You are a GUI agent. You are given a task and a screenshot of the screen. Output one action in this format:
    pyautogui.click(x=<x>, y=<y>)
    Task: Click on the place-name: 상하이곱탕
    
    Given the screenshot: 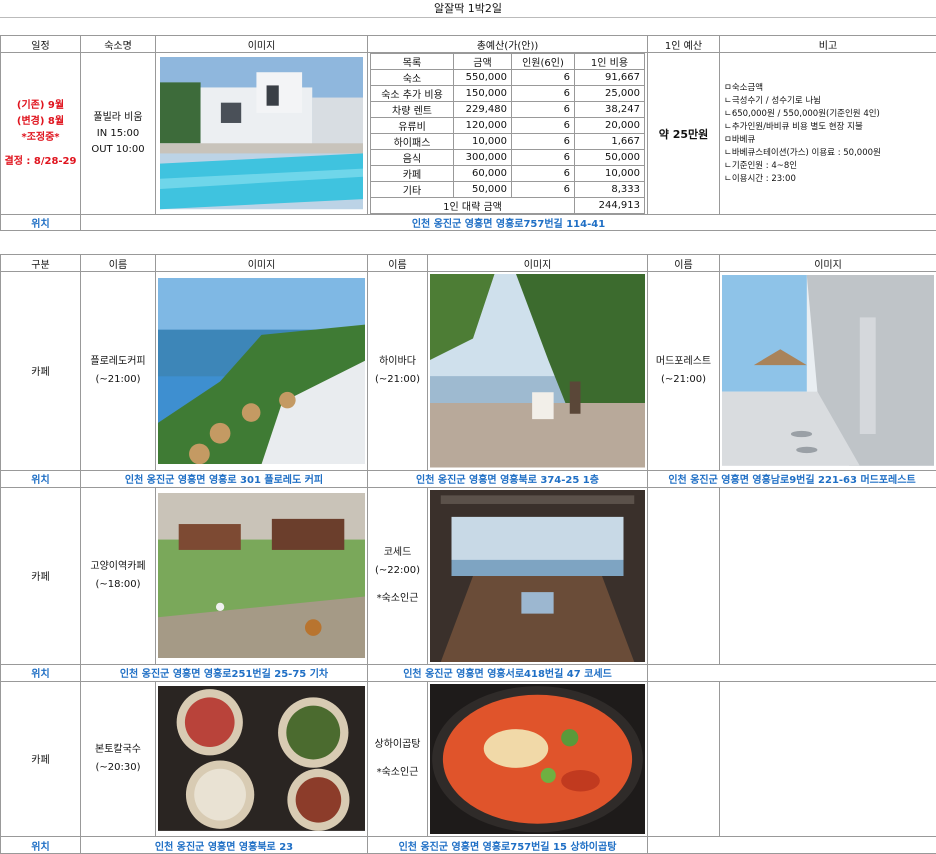 What is the action you would take?
    pyautogui.click(x=397, y=745)
    